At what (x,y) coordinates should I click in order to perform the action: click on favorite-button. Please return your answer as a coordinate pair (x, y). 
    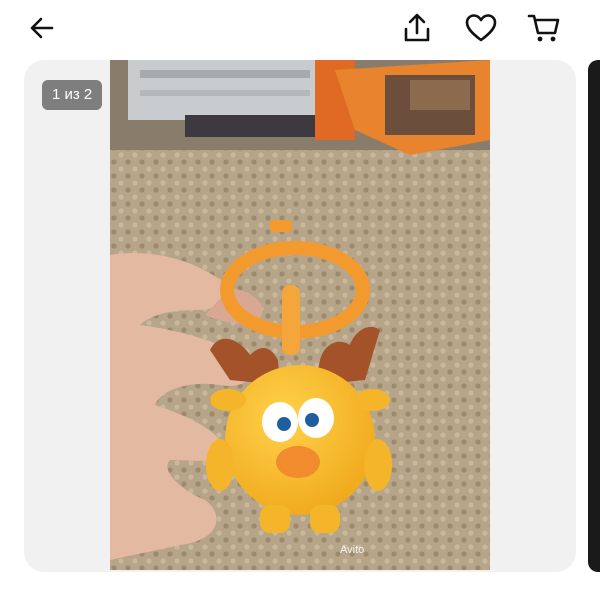
    Looking at the image, I should click on (481, 28).